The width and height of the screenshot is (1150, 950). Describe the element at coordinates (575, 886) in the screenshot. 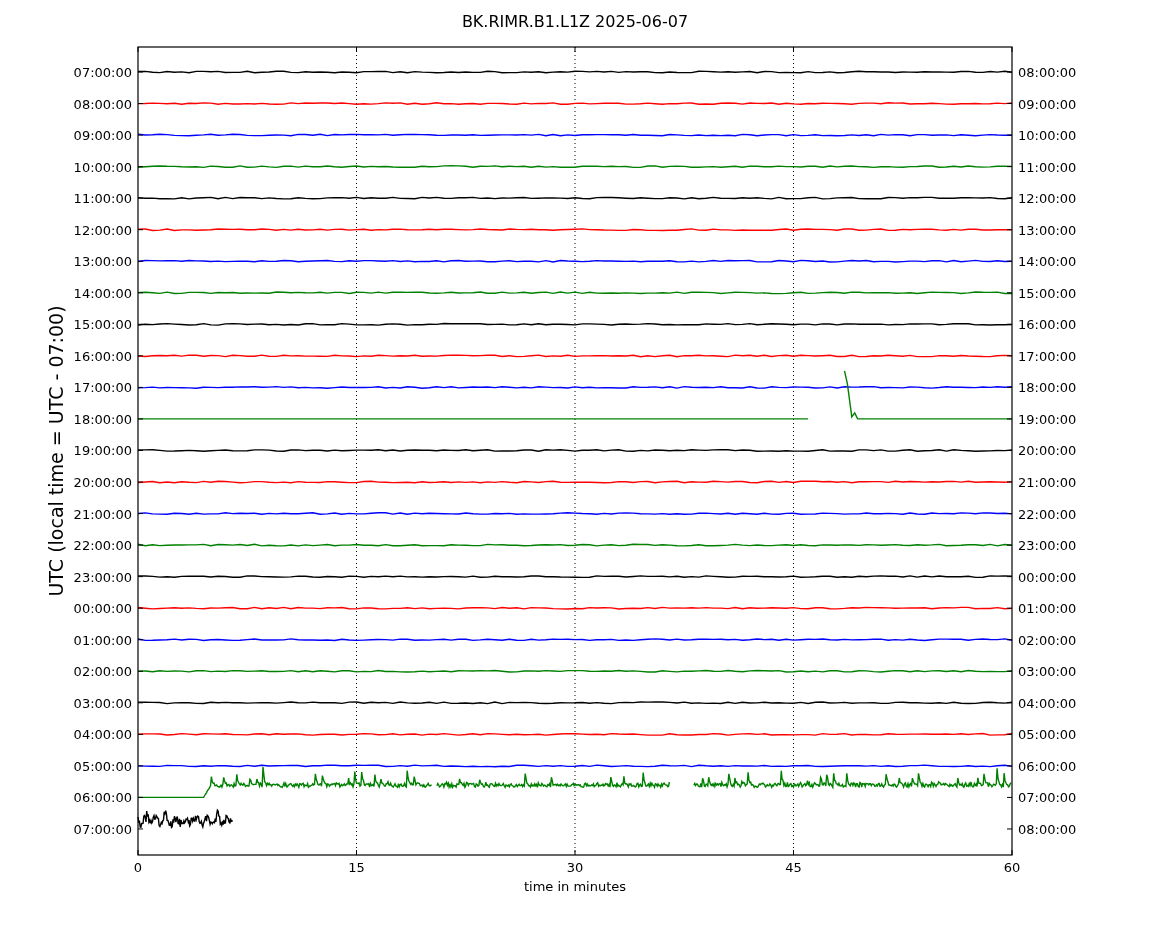

I see `x-axis-label: time in minutes` at that location.